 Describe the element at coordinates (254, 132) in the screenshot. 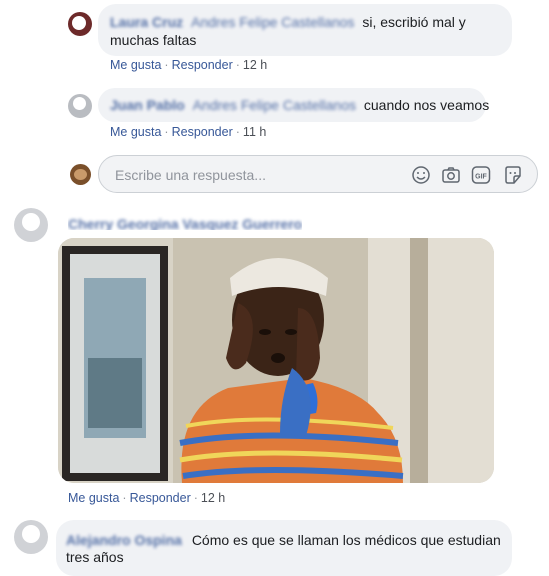

I see `timestamp: 11 h` at that location.